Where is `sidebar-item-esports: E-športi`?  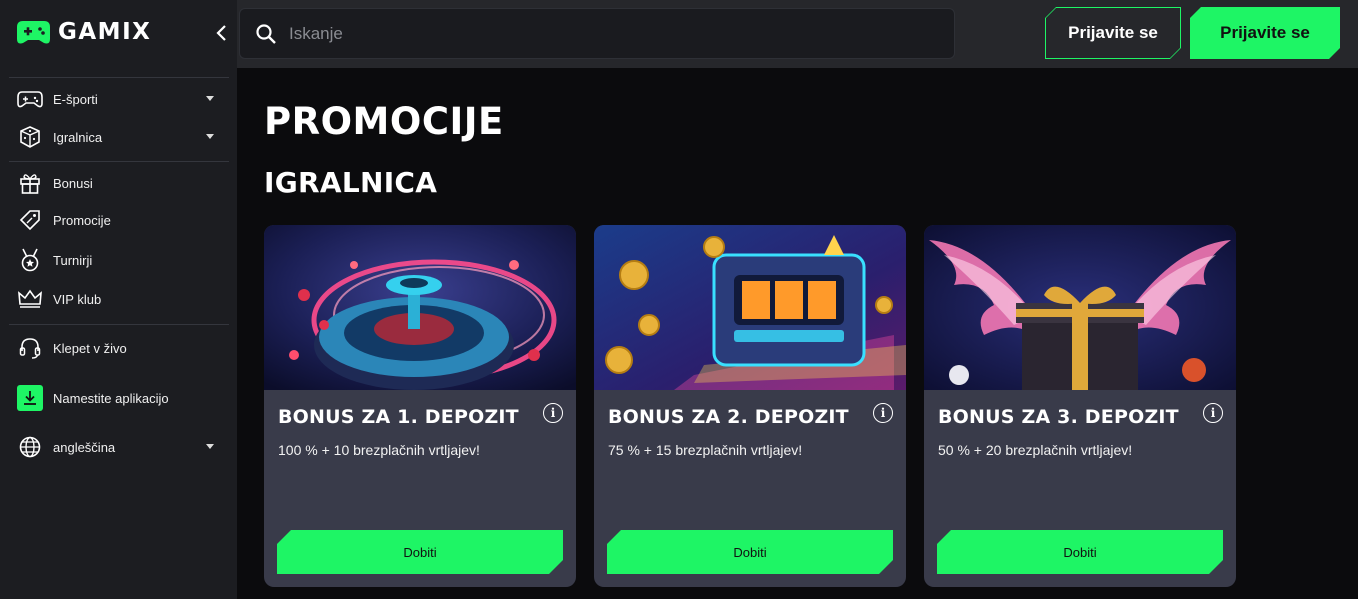
sidebar-item-esports: E-športi is located at coordinates (119, 99).